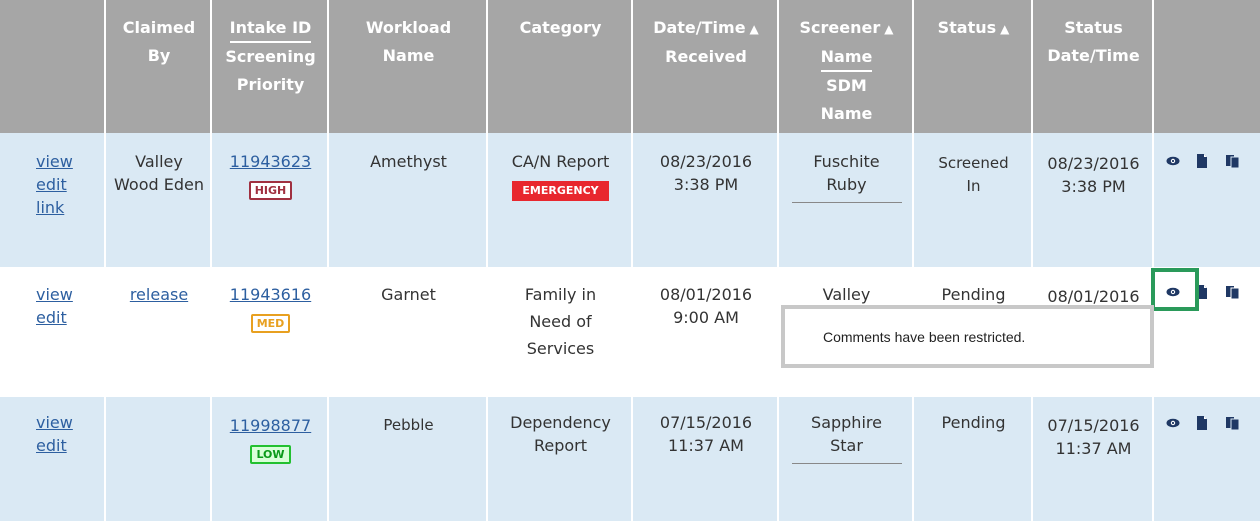 The height and width of the screenshot is (521, 1260). What do you see at coordinates (846, 294) in the screenshot?
I see `screener-name: Valley` at bounding box center [846, 294].